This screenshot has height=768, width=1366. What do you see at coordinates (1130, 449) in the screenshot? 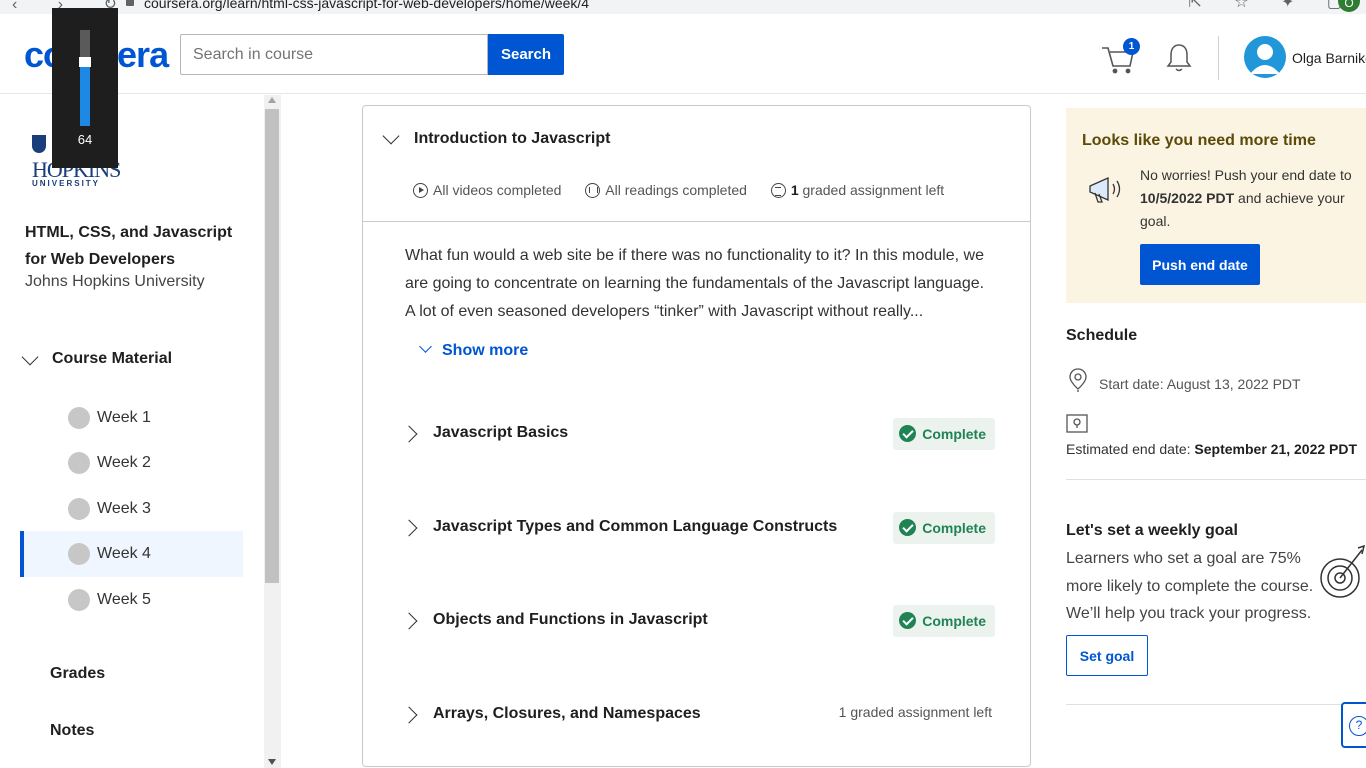
I see `end-date-label: Estimated end date:` at bounding box center [1130, 449].